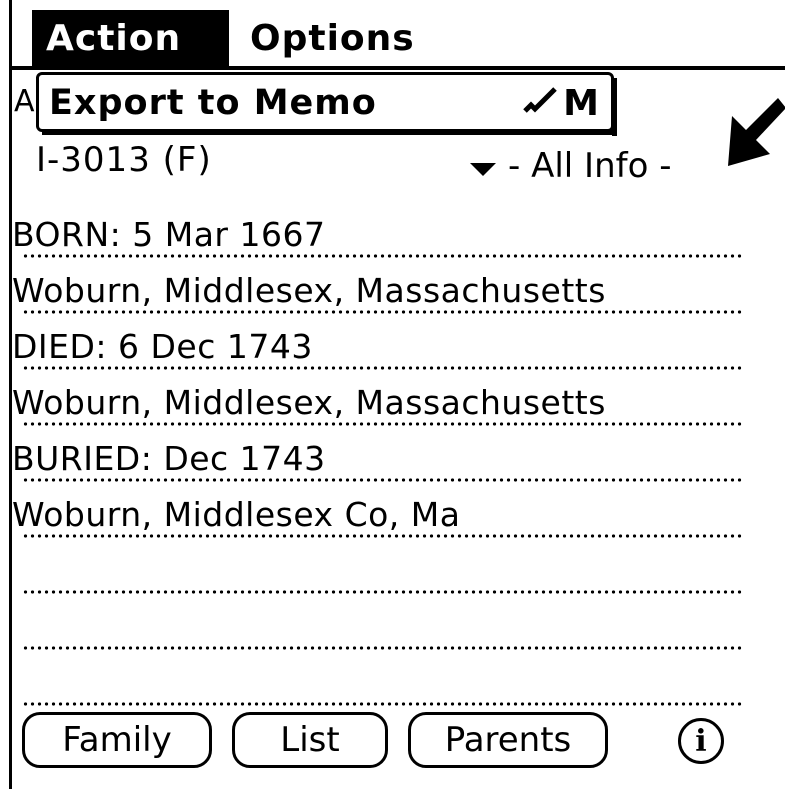 The image size is (785, 789). What do you see at coordinates (377, 342) in the screenshot?
I see `info-line: DIED: 6 Dec 1743` at bounding box center [377, 342].